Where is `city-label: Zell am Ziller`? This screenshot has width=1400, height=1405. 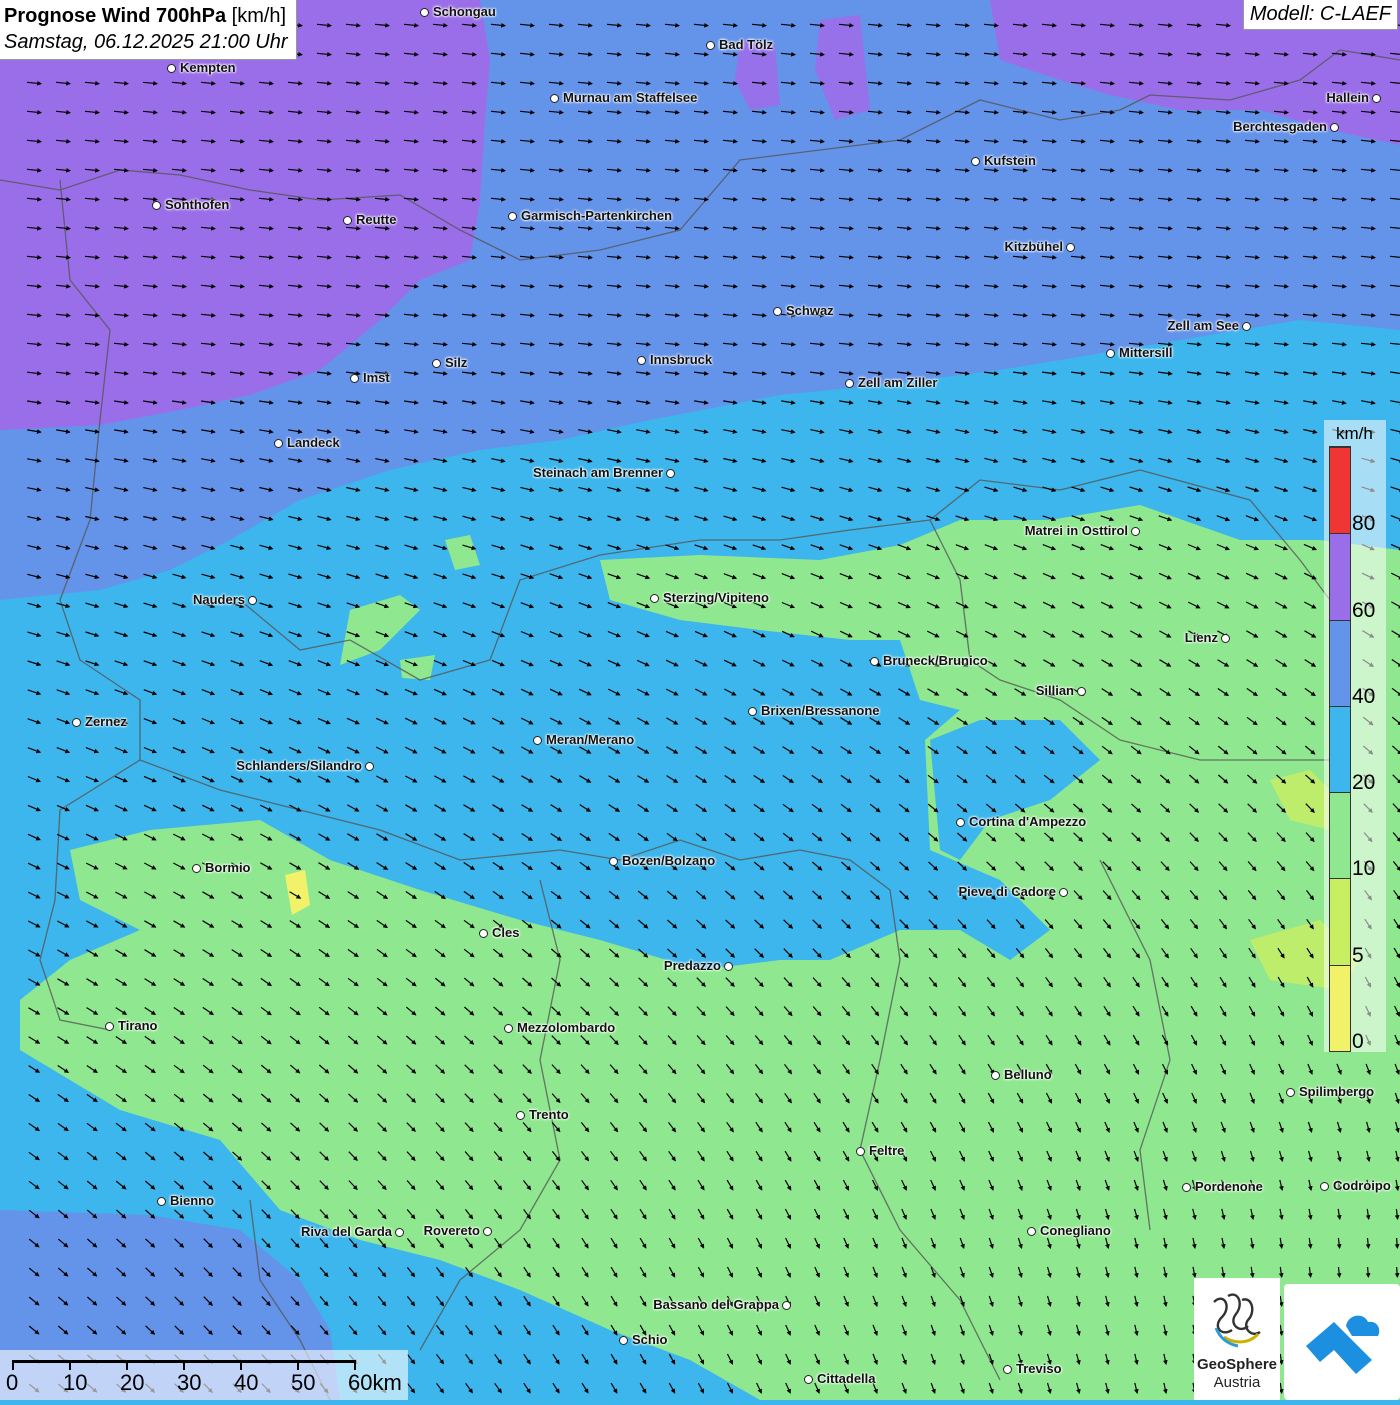 city-label: Zell am Ziller is located at coordinates (897, 382).